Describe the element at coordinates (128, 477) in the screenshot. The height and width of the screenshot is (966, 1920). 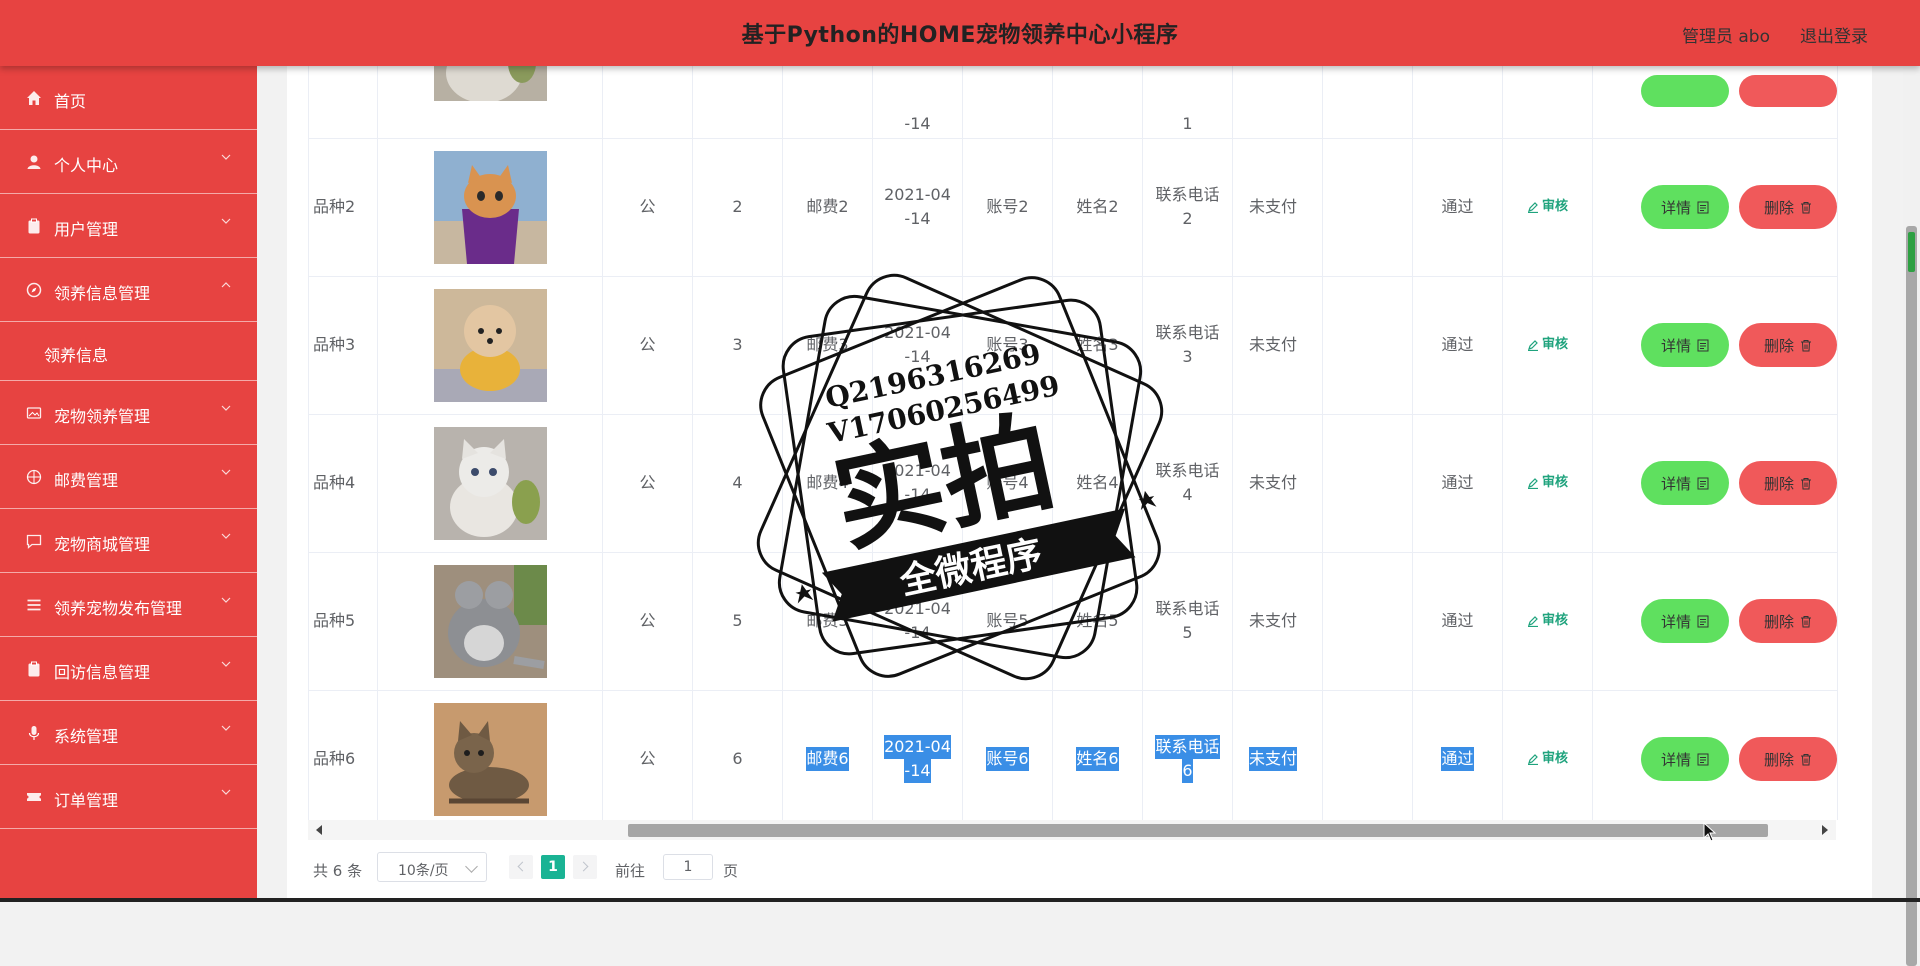
I see `sidebar-item-postage: 邮费管理` at that location.